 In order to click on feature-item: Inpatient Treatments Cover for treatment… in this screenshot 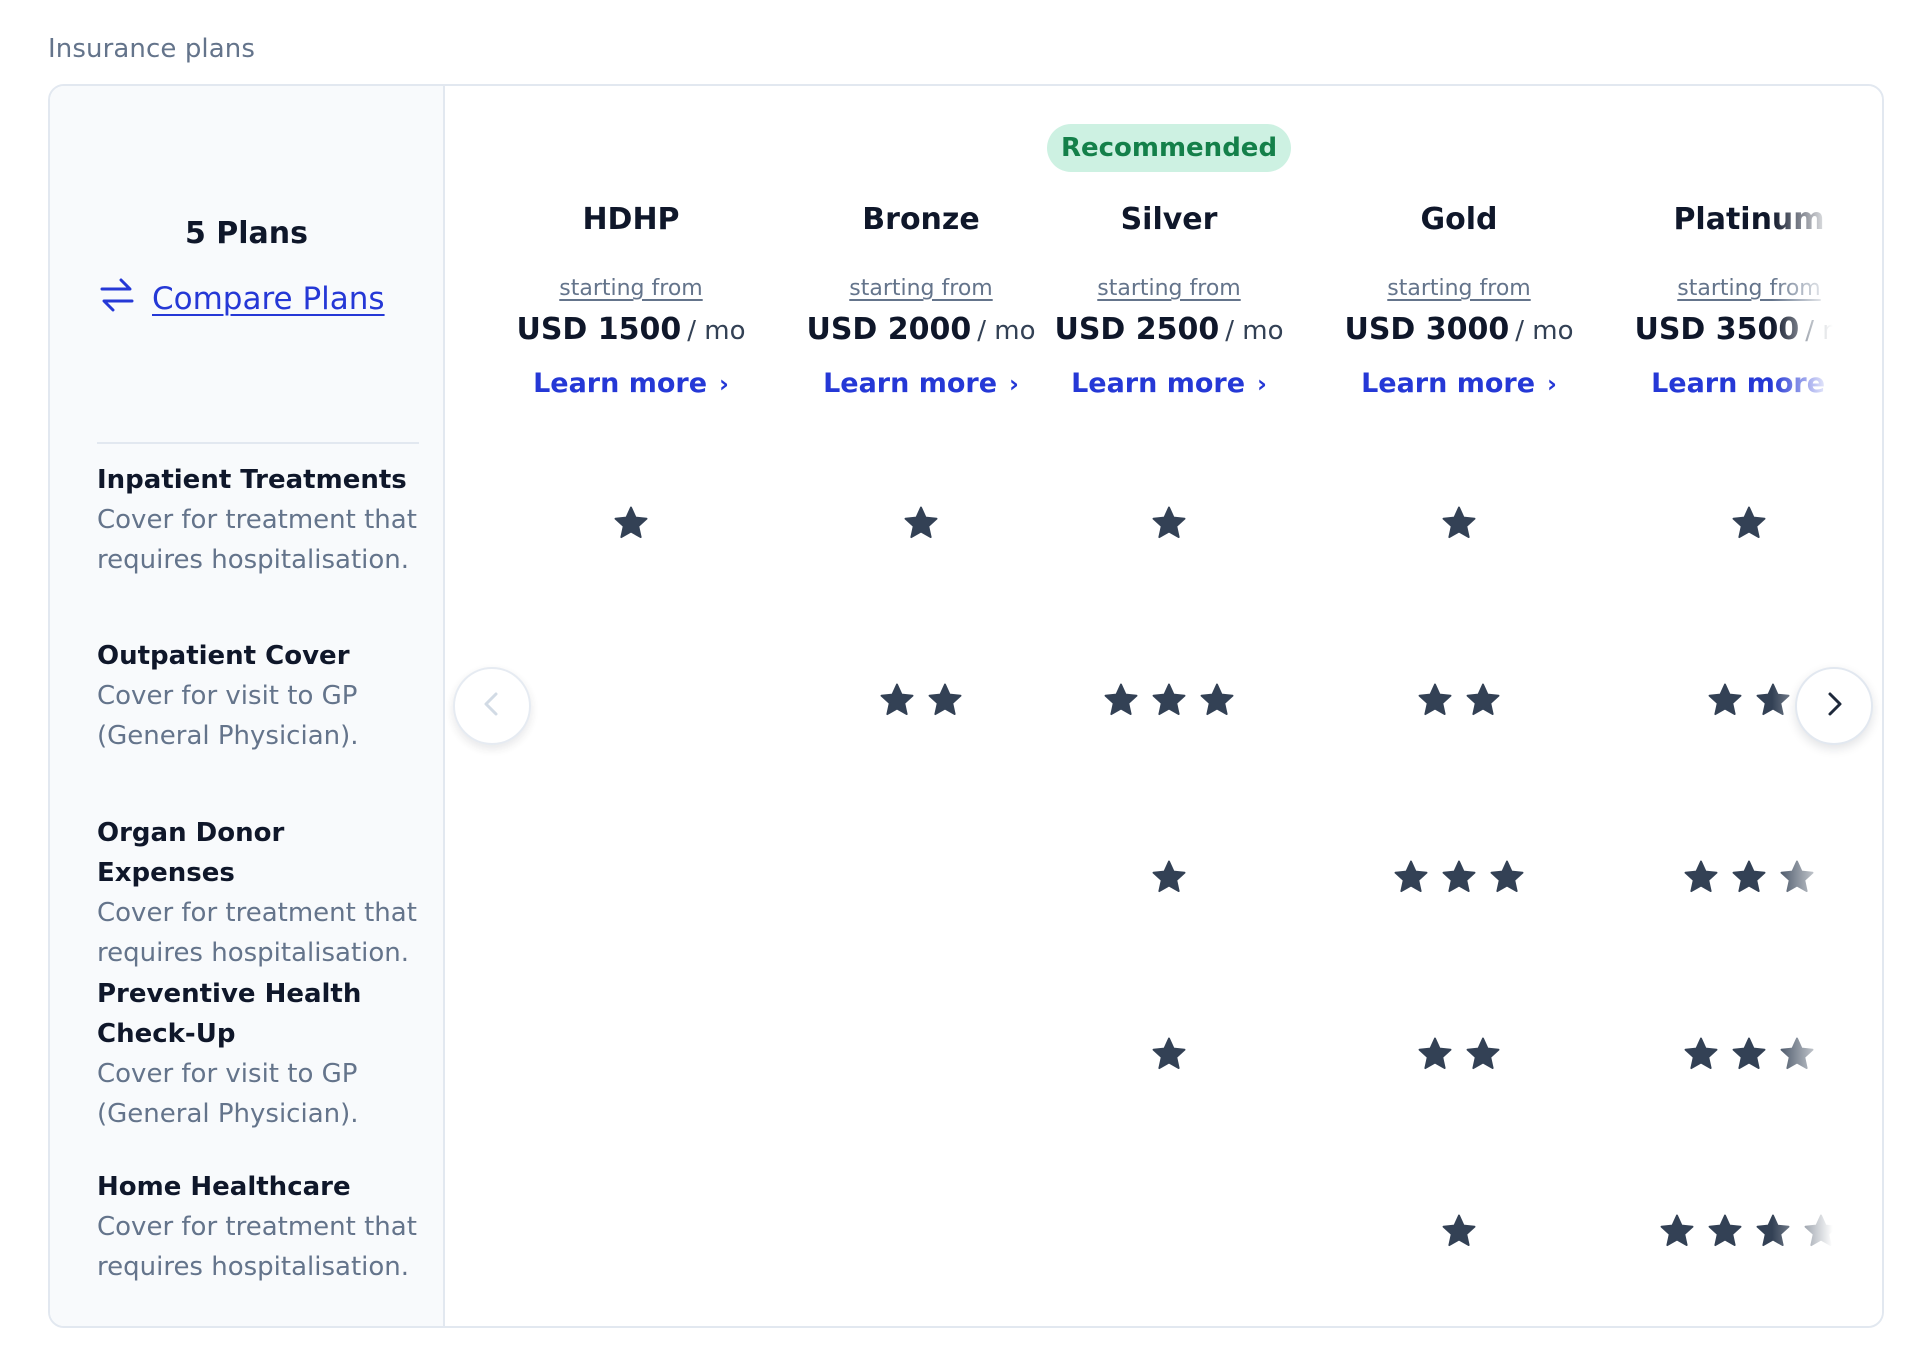, I will do `click(257, 520)`.